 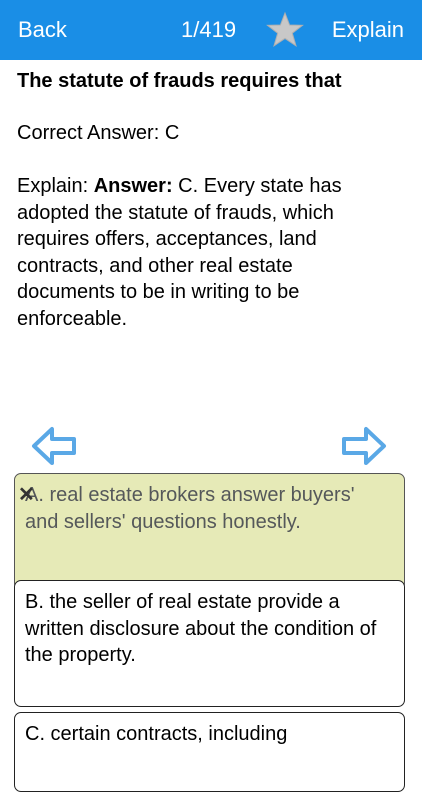 I want to click on option-c-label: C. certain contracts, including, so click(x=156, y=734).